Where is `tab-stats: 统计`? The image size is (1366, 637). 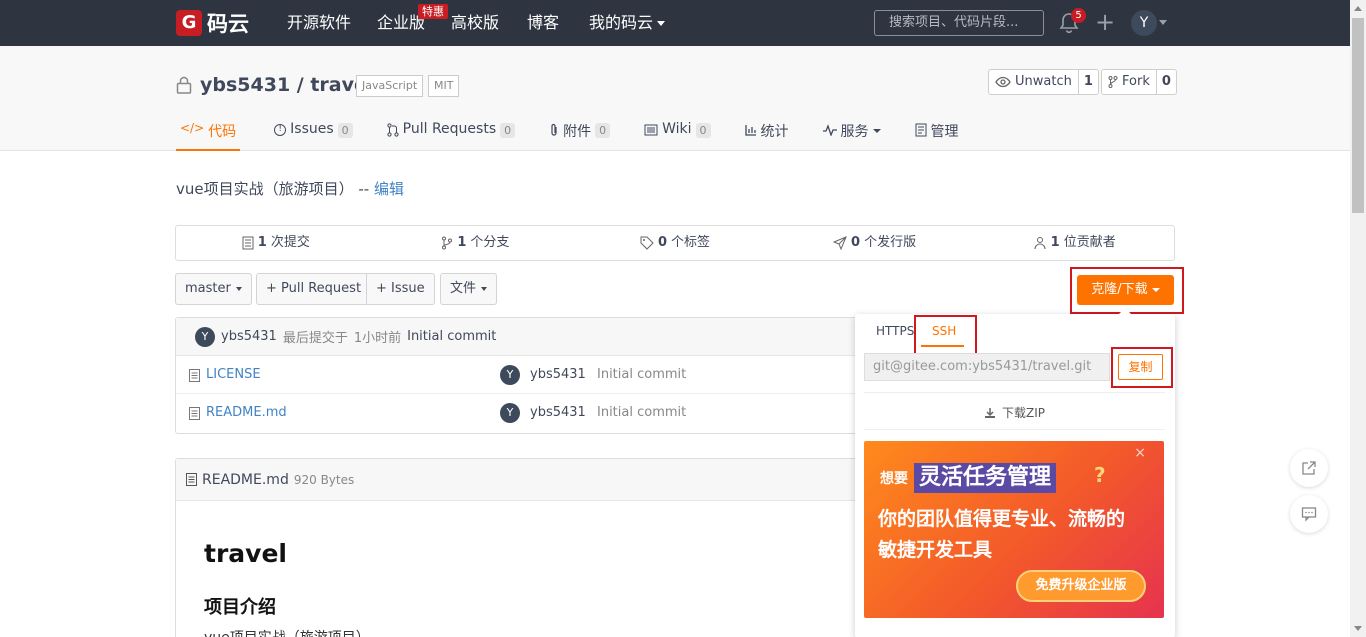
tab-stats: 统计 is located at coordinates (766, 134).